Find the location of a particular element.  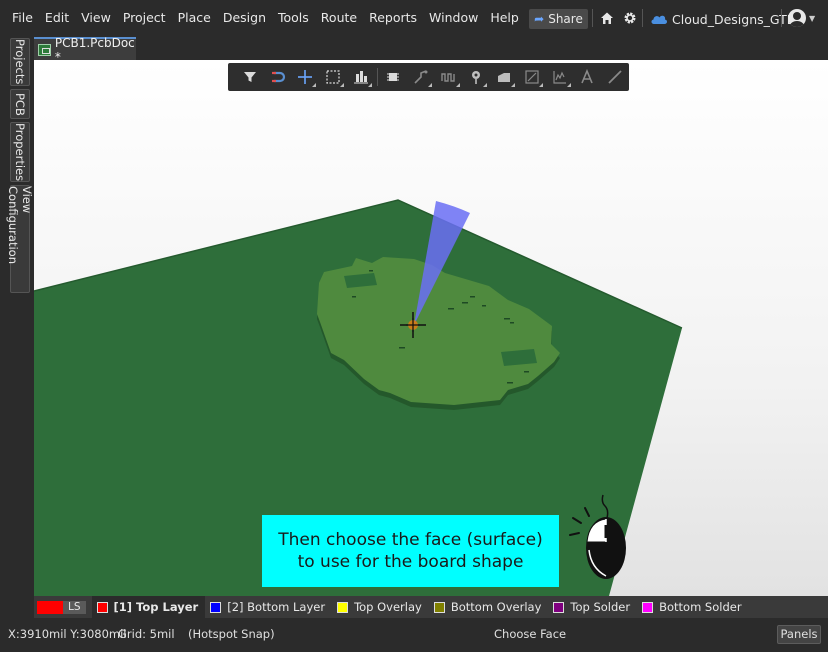

crosshair-place-icon is located at coordinates (305, 77).